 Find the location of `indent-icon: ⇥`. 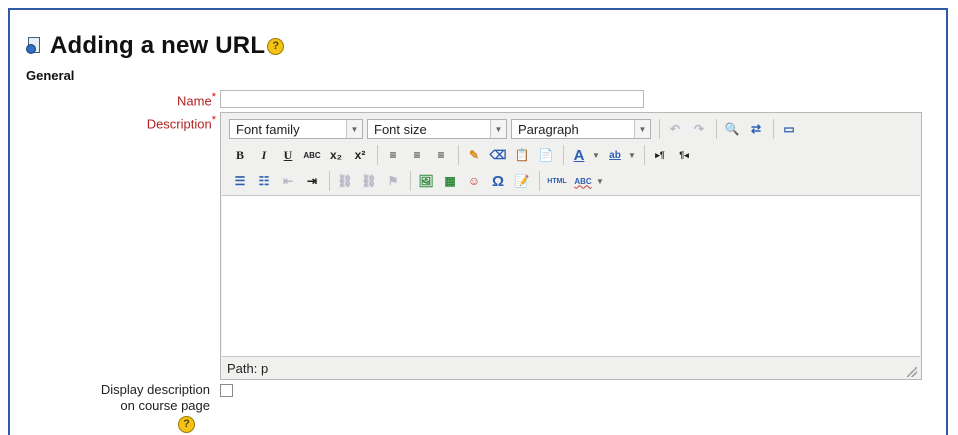

indent-icon: ⇥ is located at coordinates (312, 181).